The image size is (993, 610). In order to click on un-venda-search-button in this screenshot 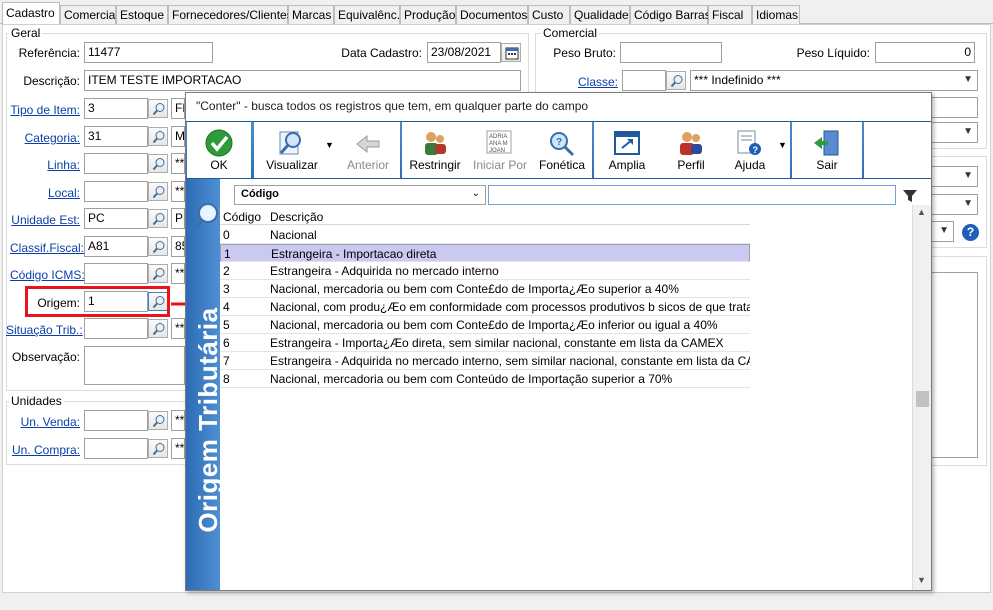, I will do `click(158, 420)`.